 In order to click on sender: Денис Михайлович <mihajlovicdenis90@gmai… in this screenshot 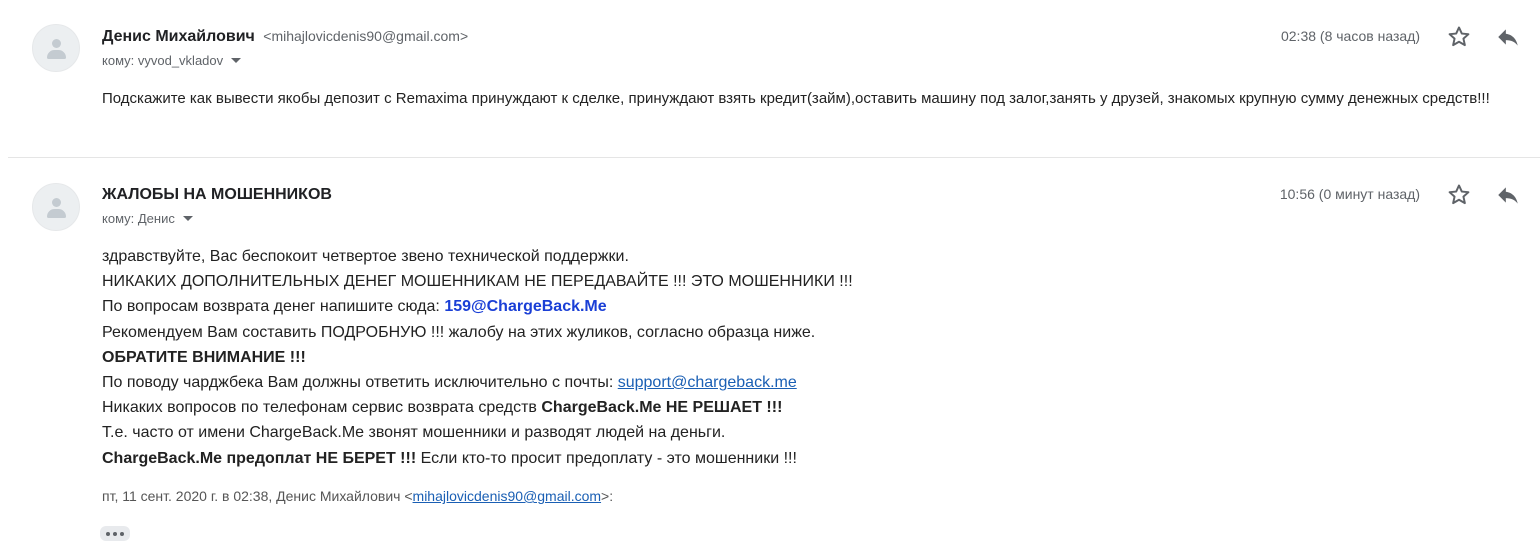, I will do `click(285, 37)`.